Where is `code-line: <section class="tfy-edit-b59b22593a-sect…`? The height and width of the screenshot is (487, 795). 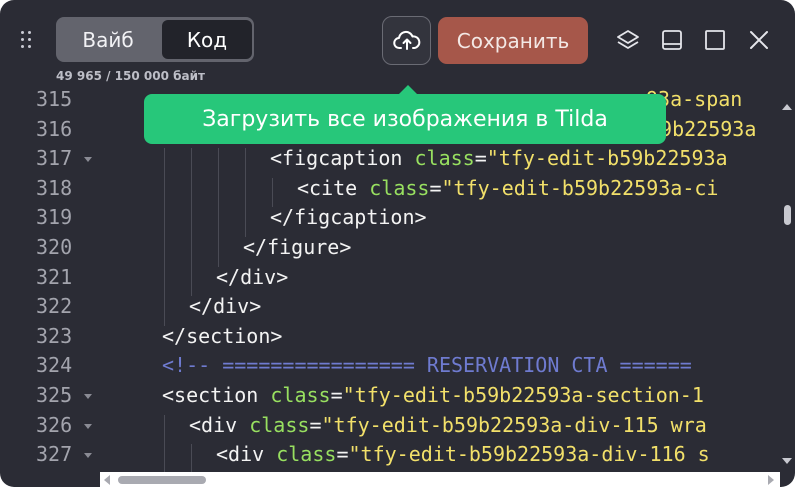
code-line: <section class="tfy-edit-b59b22593a-sect… is located at coordinates (433, 398).